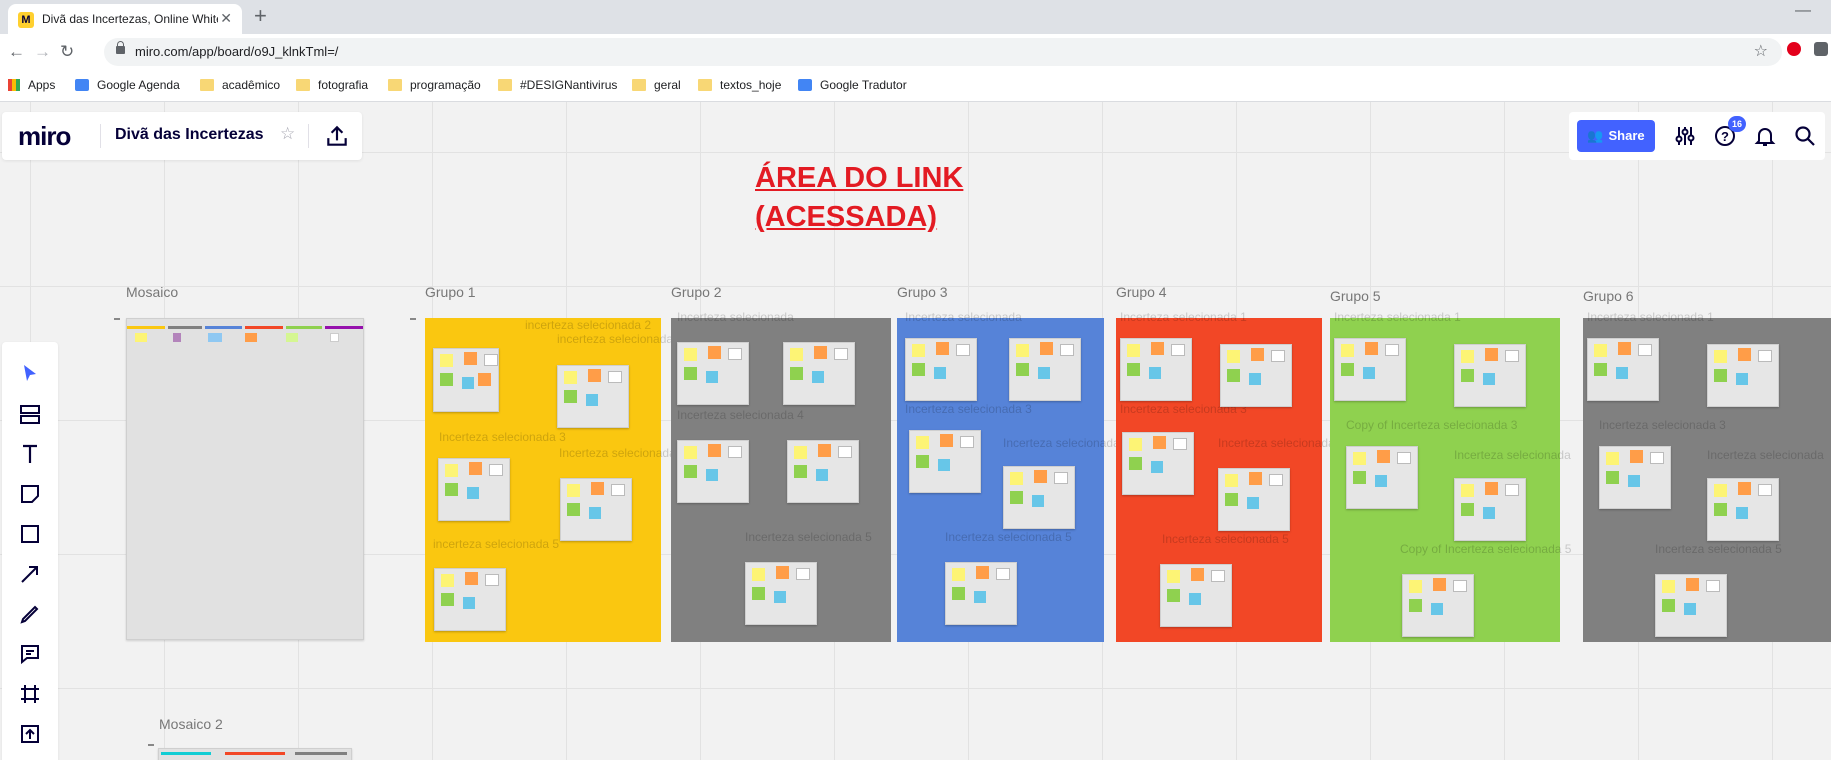 This screenshot has height=760, width=1831. What do you see at coordinates (30, 694) in the screenshot?
I see `frame-tool-icon` at bounding box center [30, 694].